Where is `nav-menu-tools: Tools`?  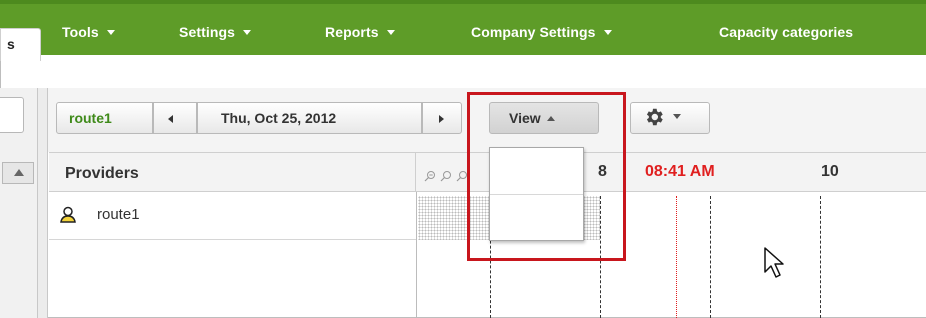 nav-menu-tools: Tools is located at coordinates (88, 32).